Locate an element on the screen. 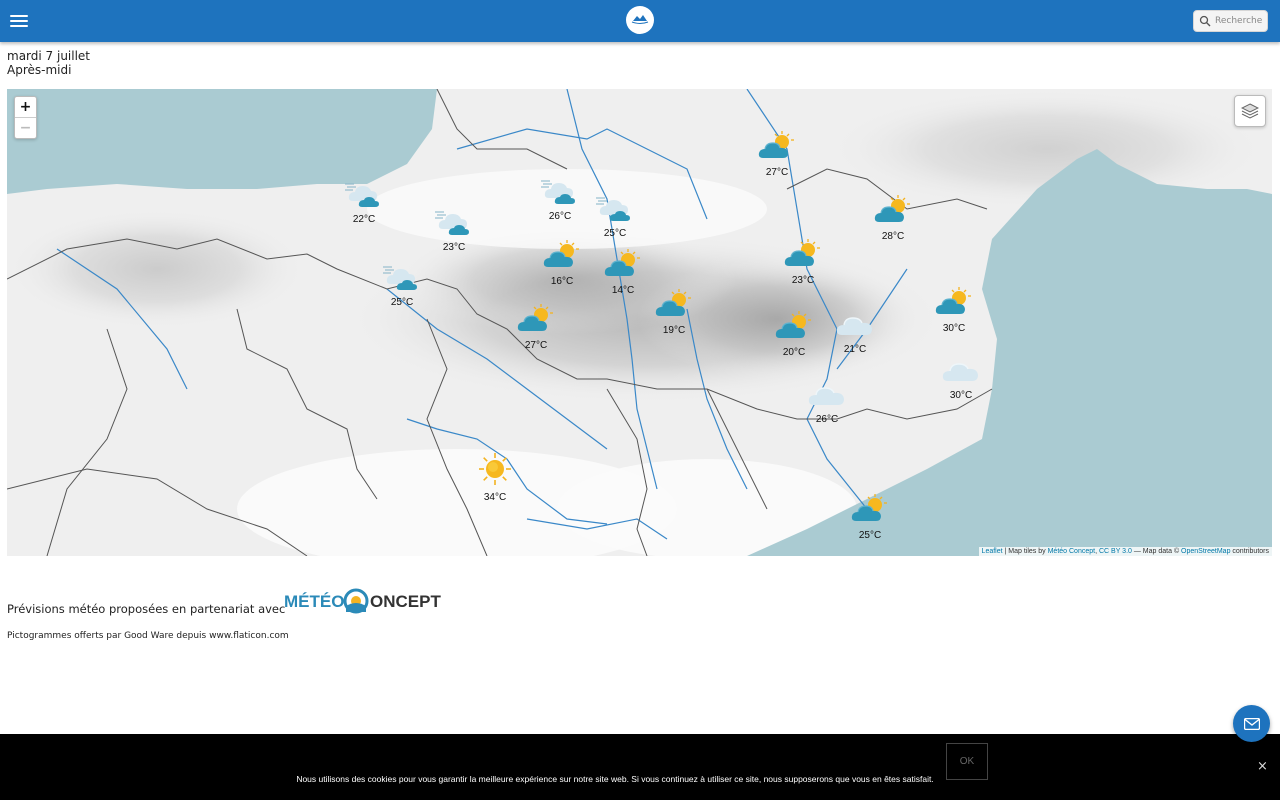 The width and height of the screenshot is (1280, 800). logo-icon is located at coordinates (640, 19).